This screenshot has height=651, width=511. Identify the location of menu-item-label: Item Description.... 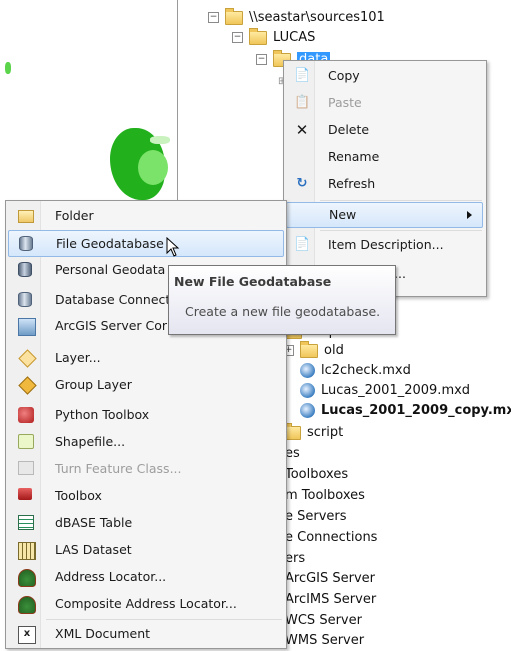
(386, 244).